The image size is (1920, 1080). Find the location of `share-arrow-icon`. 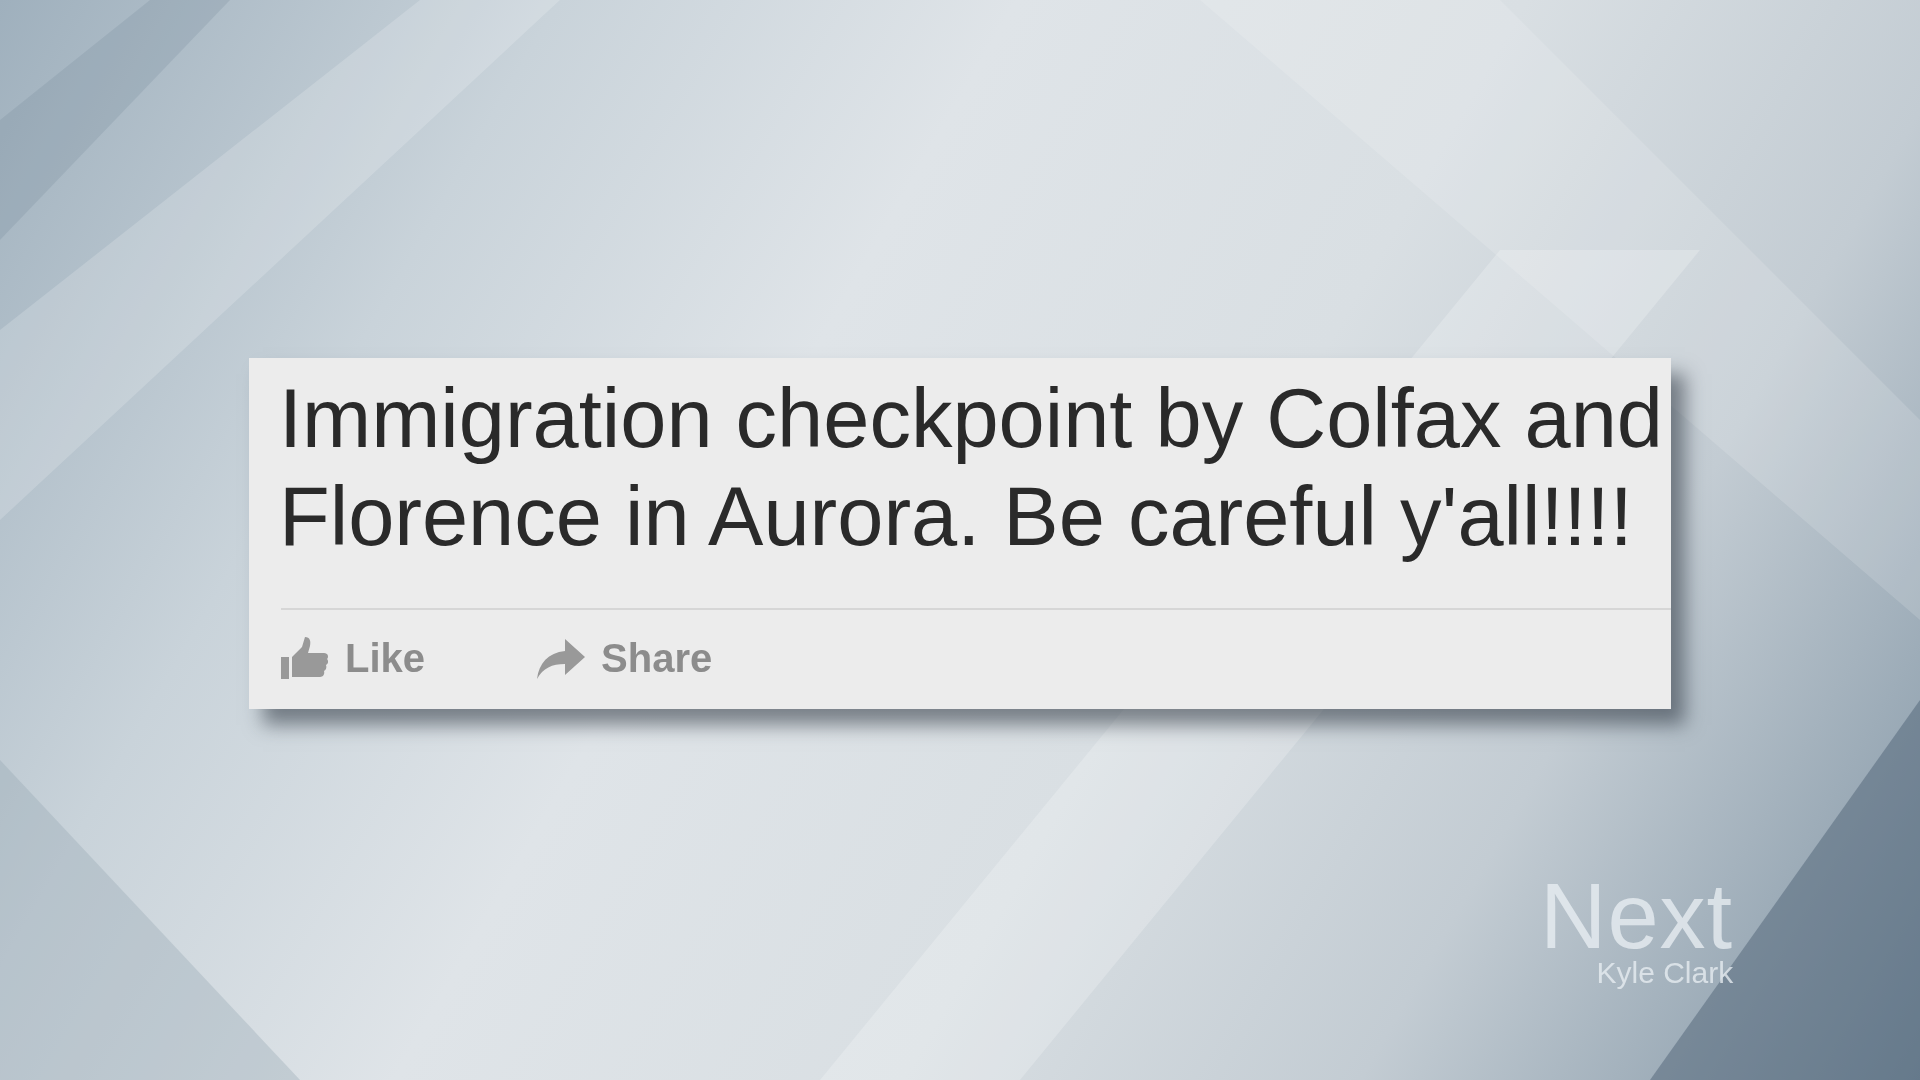

share-arrow-icon is located at coordinates (561, 658).